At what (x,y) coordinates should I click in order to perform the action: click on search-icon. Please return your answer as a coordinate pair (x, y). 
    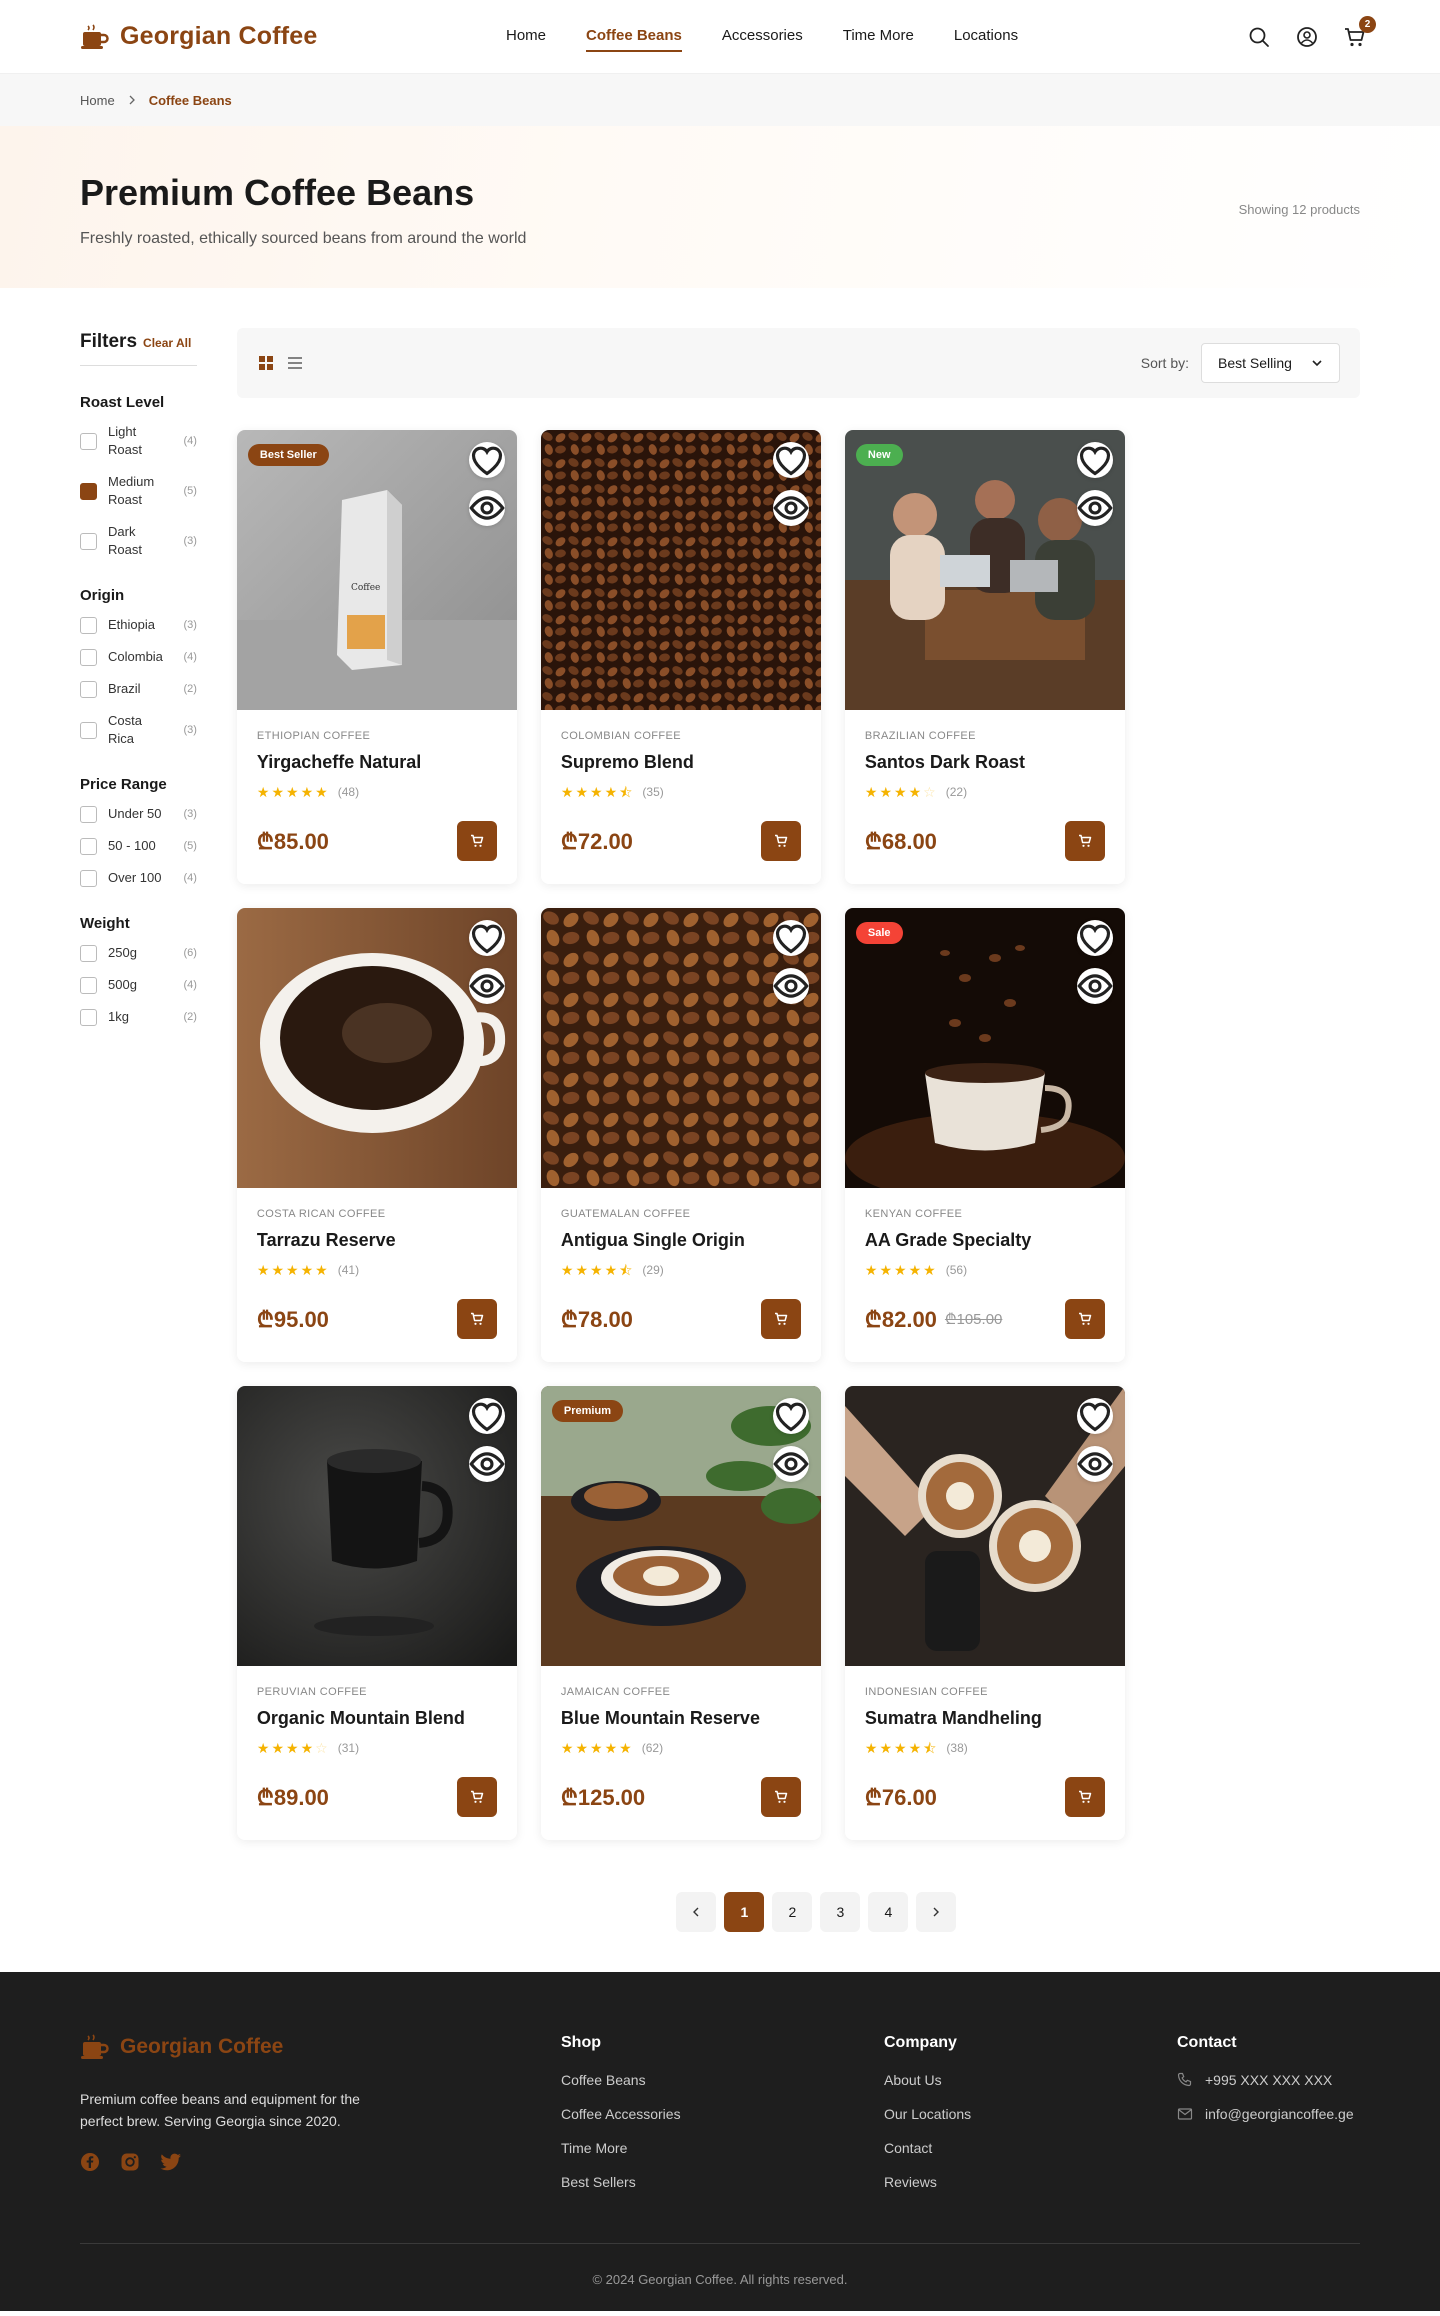
    Looking at the image, I should click on (1259, 37).